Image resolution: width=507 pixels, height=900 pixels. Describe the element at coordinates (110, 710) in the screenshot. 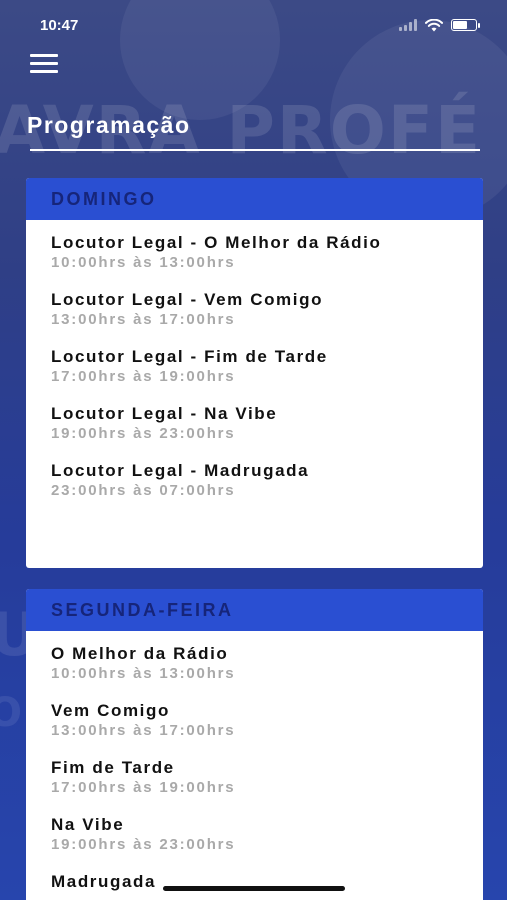

I see `show-name: Vem Comigo` at that location.